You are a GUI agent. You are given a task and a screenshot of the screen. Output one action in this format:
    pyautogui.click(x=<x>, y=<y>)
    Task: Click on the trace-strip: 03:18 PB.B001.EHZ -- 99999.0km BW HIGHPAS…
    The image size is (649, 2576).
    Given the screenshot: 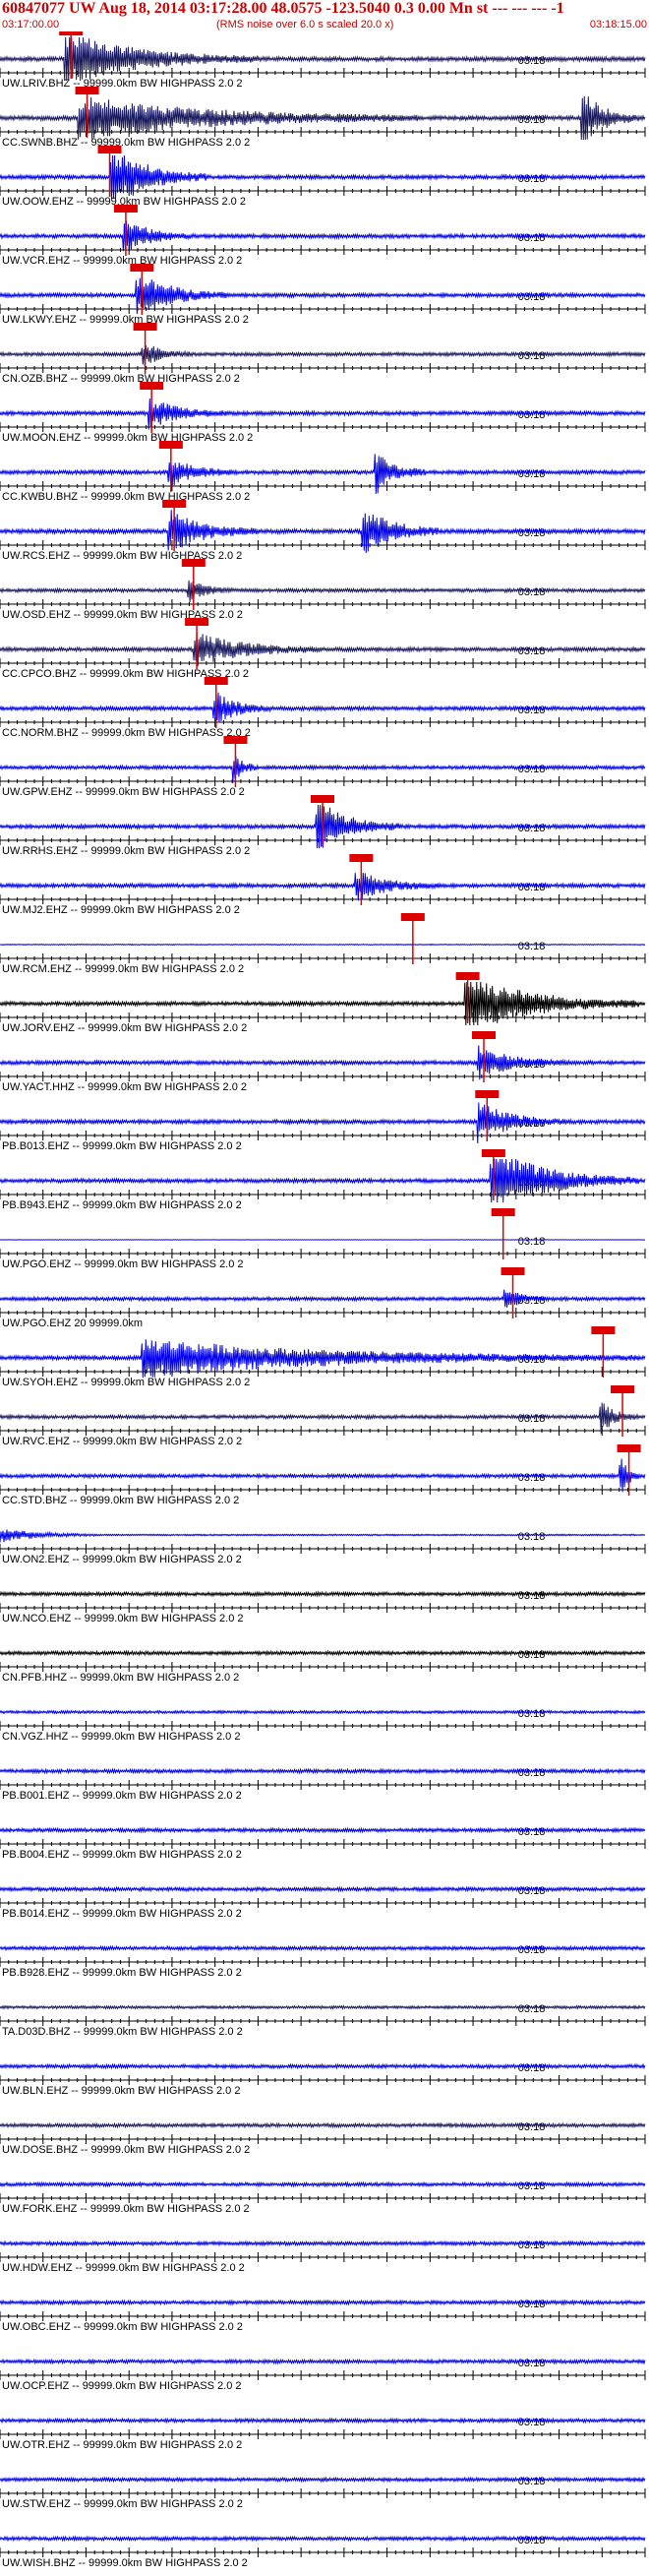 What is the action you would take?
    pyautogui.click(x=323, y=1784)
    